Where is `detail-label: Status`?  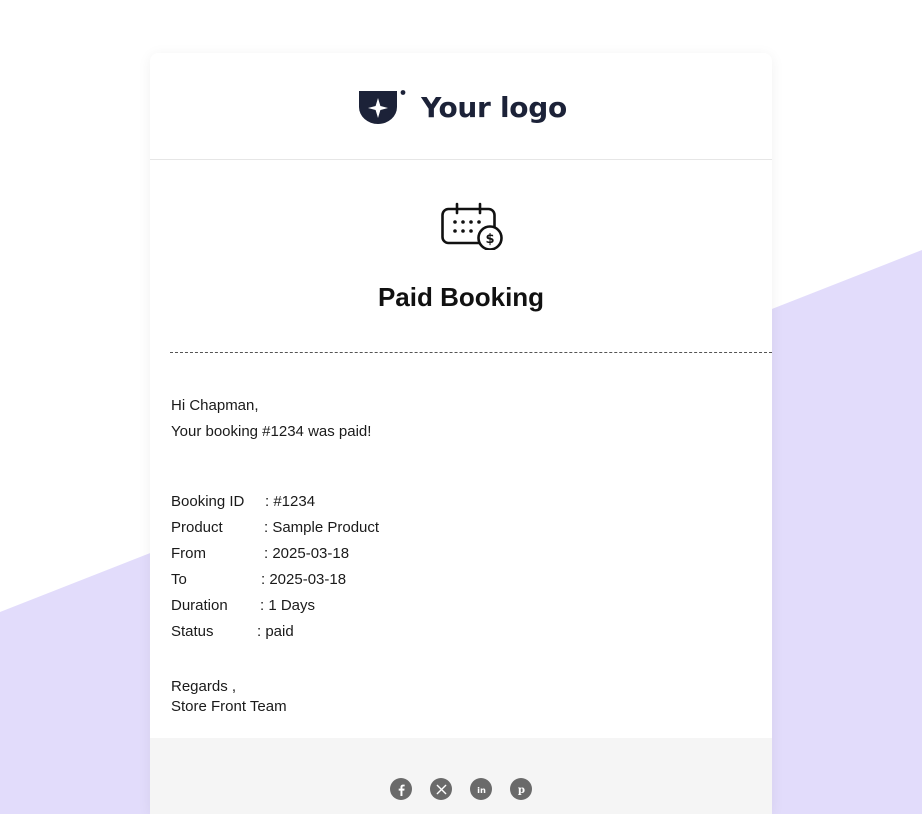 detail-label: Status is located at coordinates (192, 631).